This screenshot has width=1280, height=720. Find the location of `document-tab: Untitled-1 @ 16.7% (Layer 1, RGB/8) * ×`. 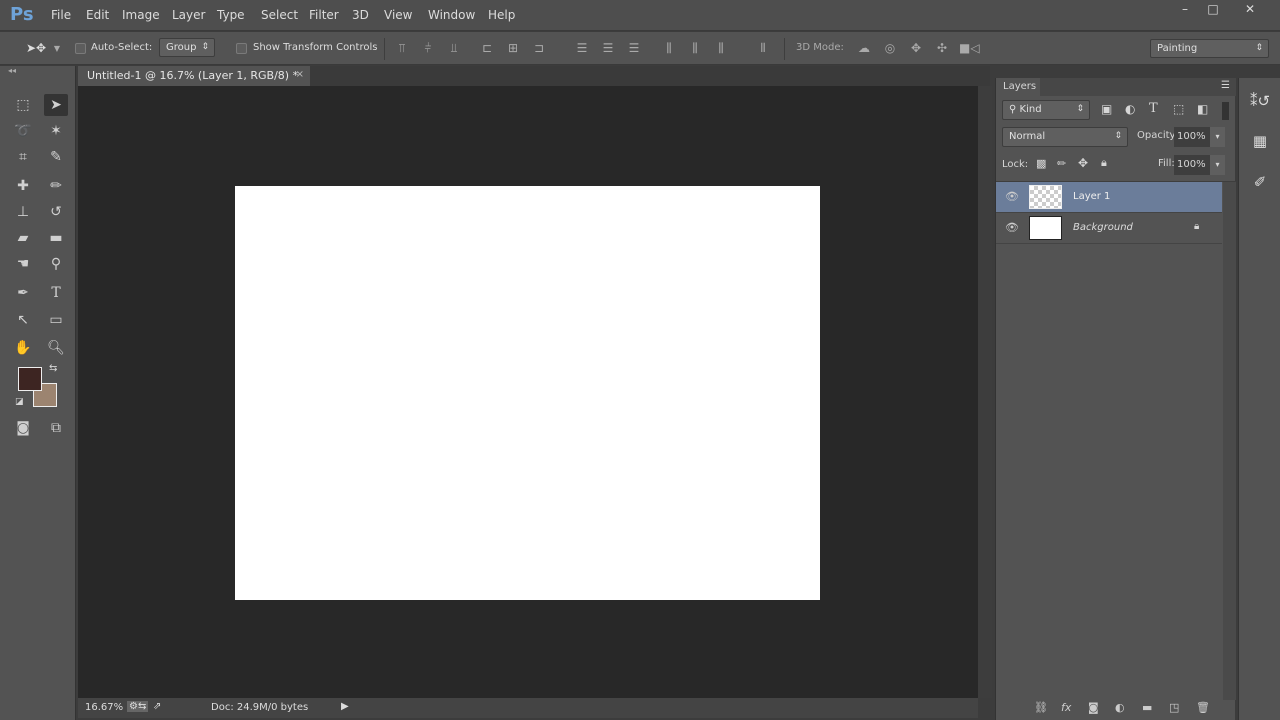

document-tab: Untitled-1 @ 16.7% (Layer 1, RGB/8) * × is located at coordinates (194, 76).